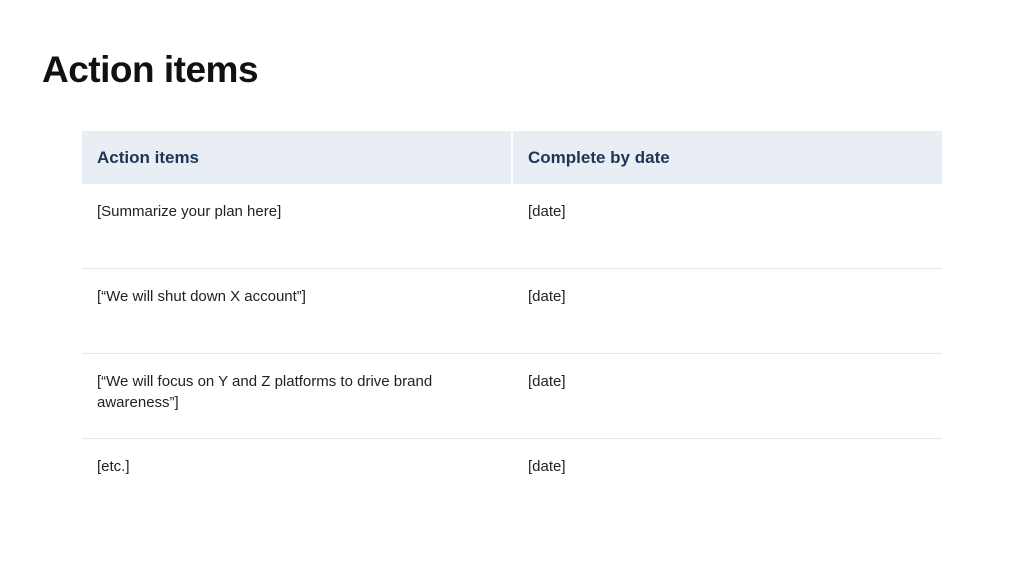  I want to click on action-item-cell: [“We will shut down X account”], so click(201, 296).